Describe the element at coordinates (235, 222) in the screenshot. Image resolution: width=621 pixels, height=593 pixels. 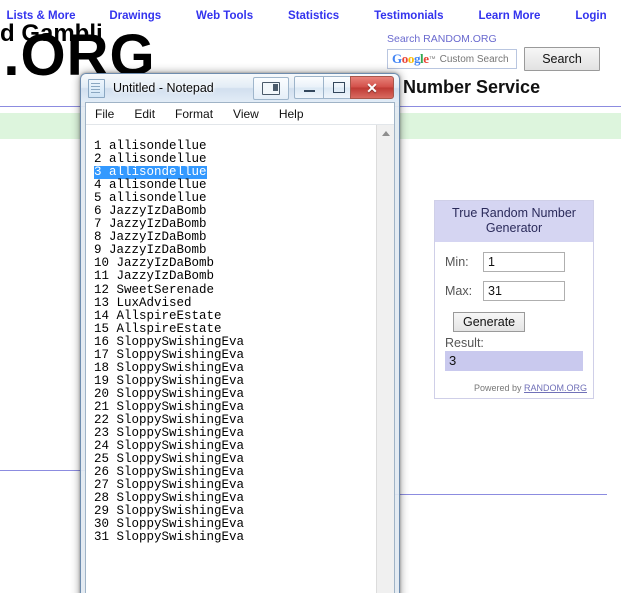
I see `notepad-line: 7 JazzyIzDaBomb` at that location.